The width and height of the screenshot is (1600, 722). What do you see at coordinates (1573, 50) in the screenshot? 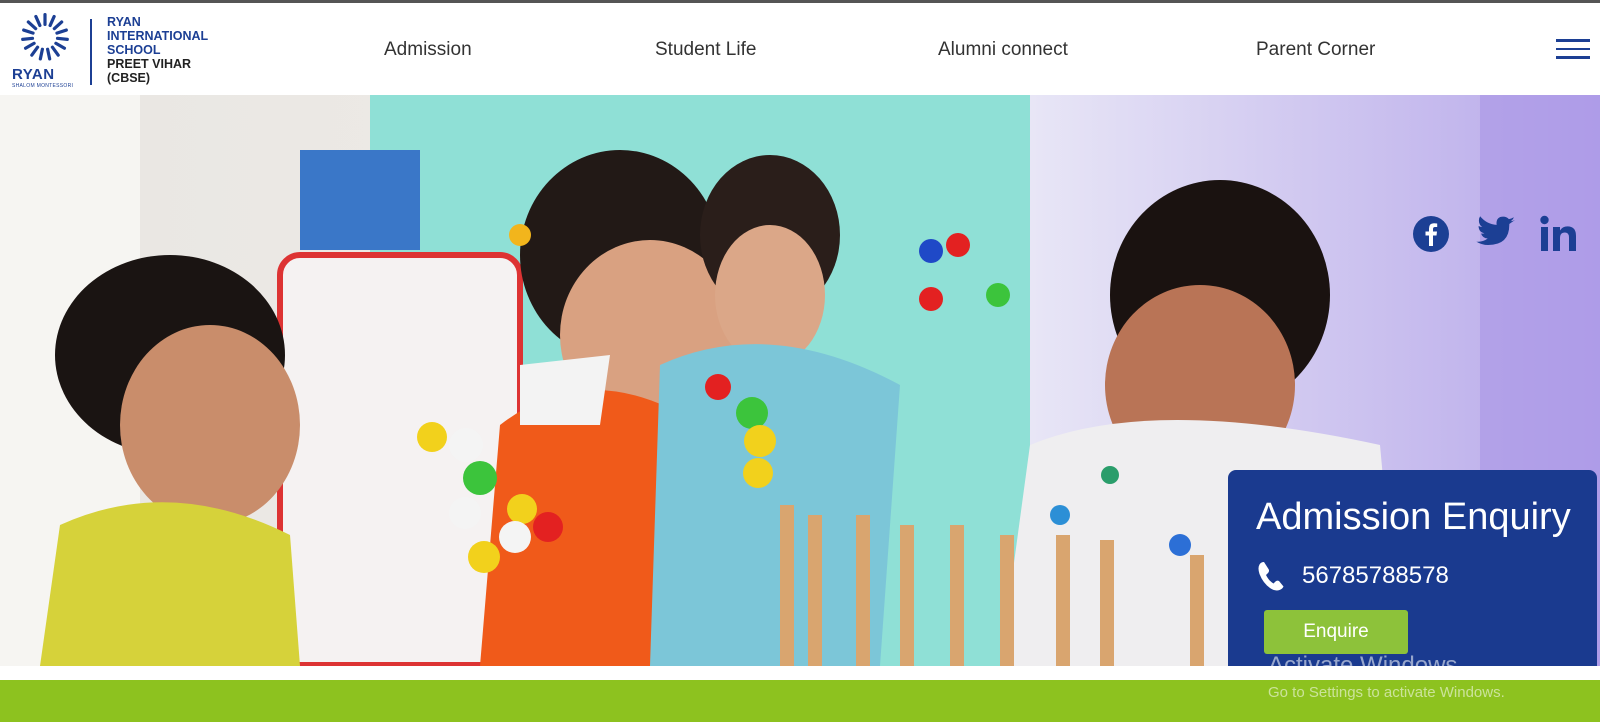
I see `hamburger-menu-icon` at bounding box center [1573, 50].